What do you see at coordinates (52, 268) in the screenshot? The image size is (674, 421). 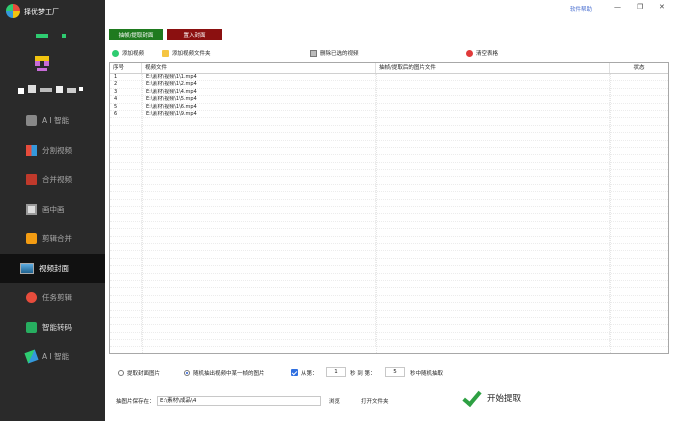 I see `sidebar-item-video-cover: 视频封面` at bounding box center [52, 268].